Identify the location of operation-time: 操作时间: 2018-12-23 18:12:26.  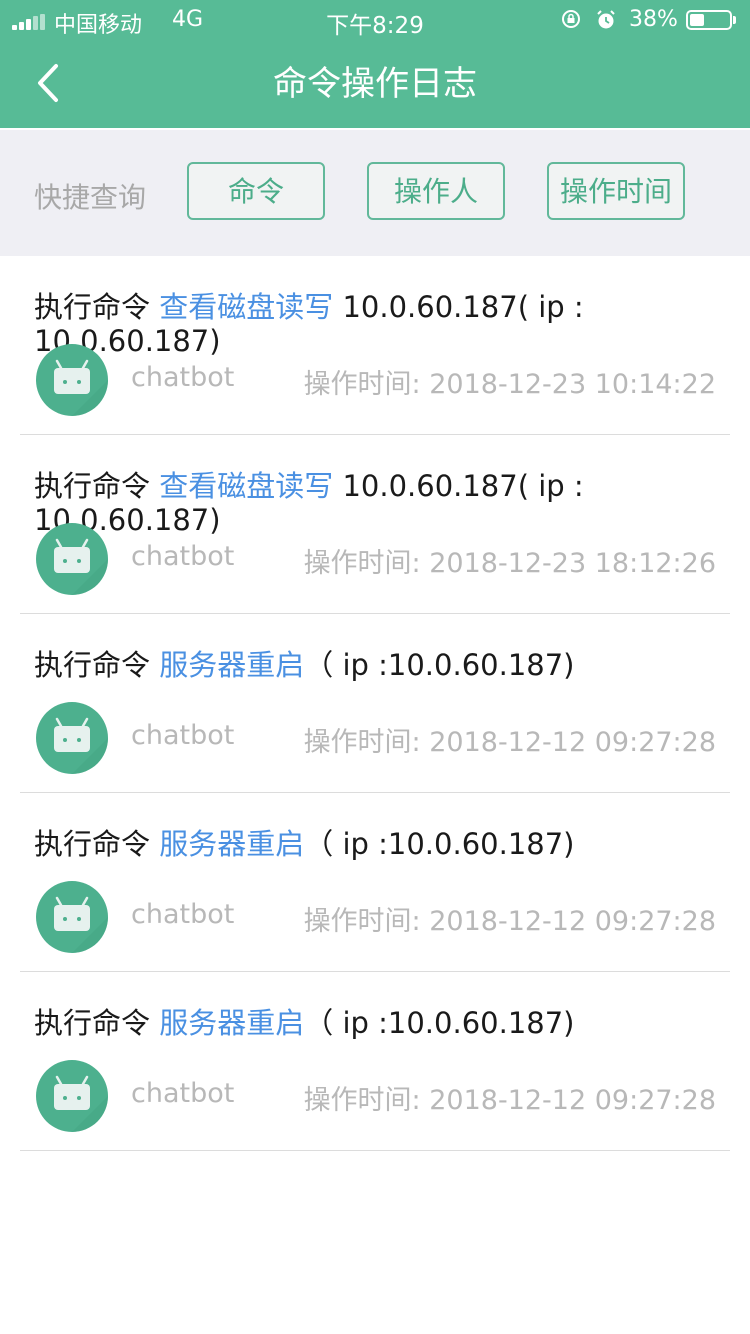
(509, 563).